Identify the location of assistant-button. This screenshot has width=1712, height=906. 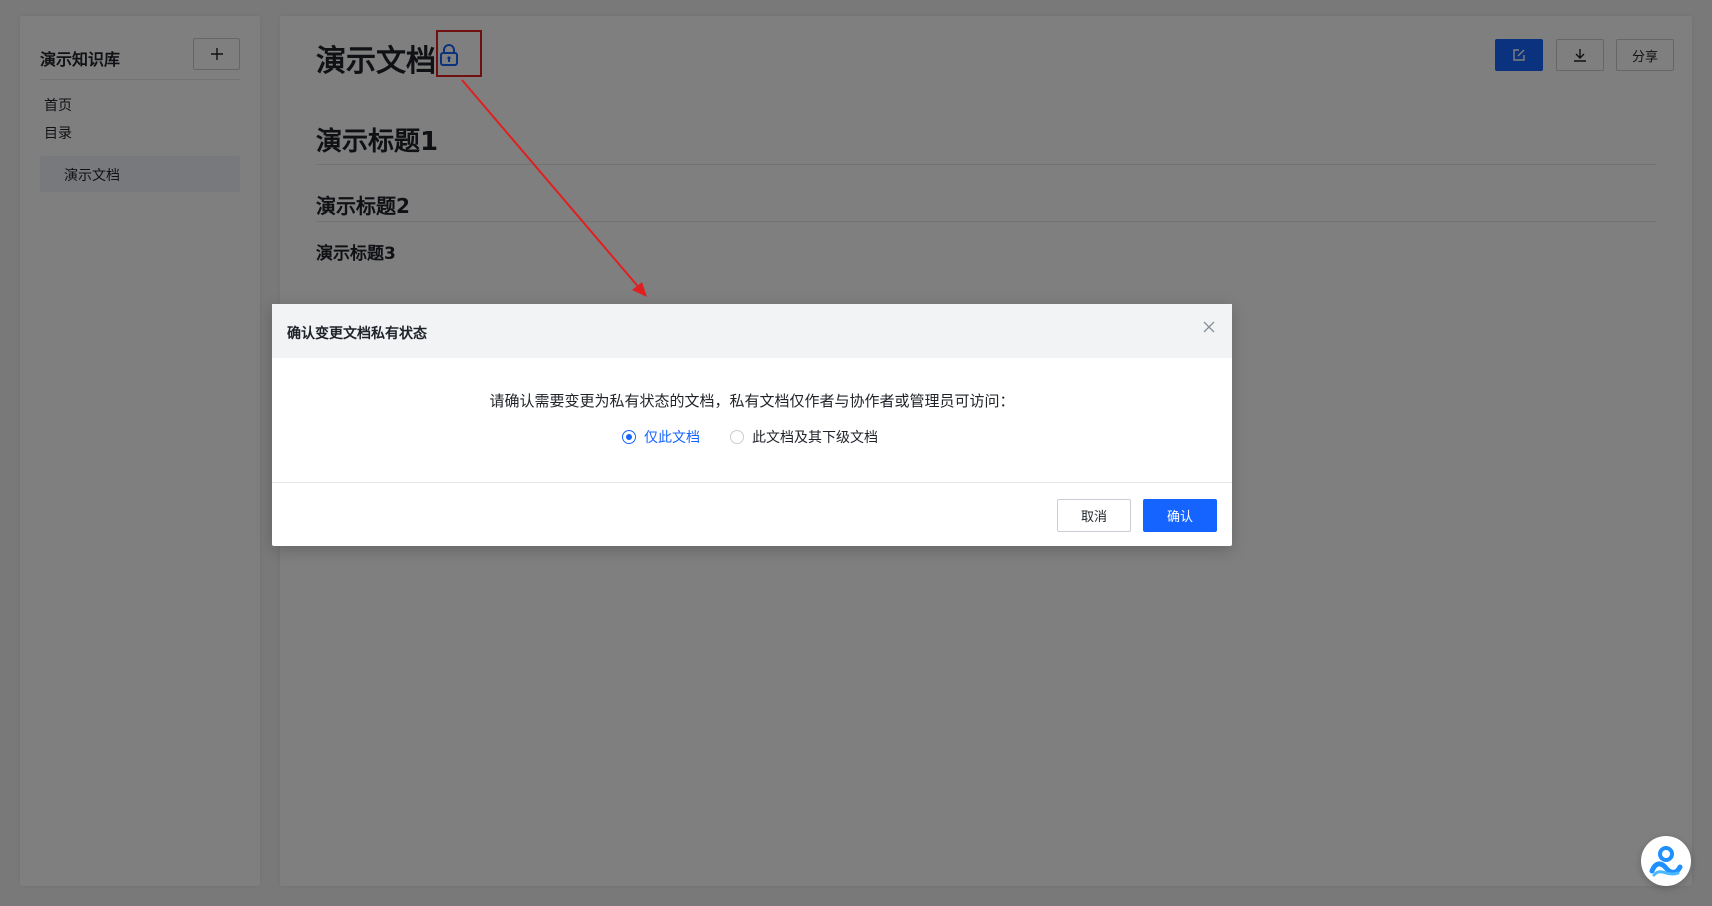
(1666, 861).